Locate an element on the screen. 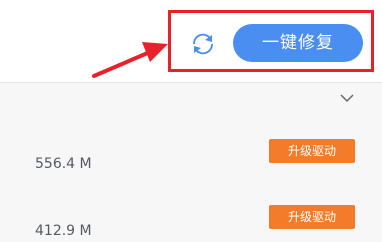 Image resolution: width=382 pixels, height=242 pixels. red-arrow-icon is located at coordinates (130, 60).